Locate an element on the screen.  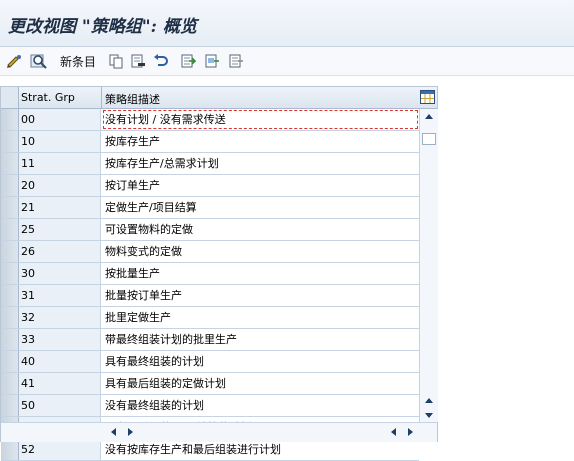
table-row: 33 带最终组装计划的批里生产 is located at coordinates (210, 340).